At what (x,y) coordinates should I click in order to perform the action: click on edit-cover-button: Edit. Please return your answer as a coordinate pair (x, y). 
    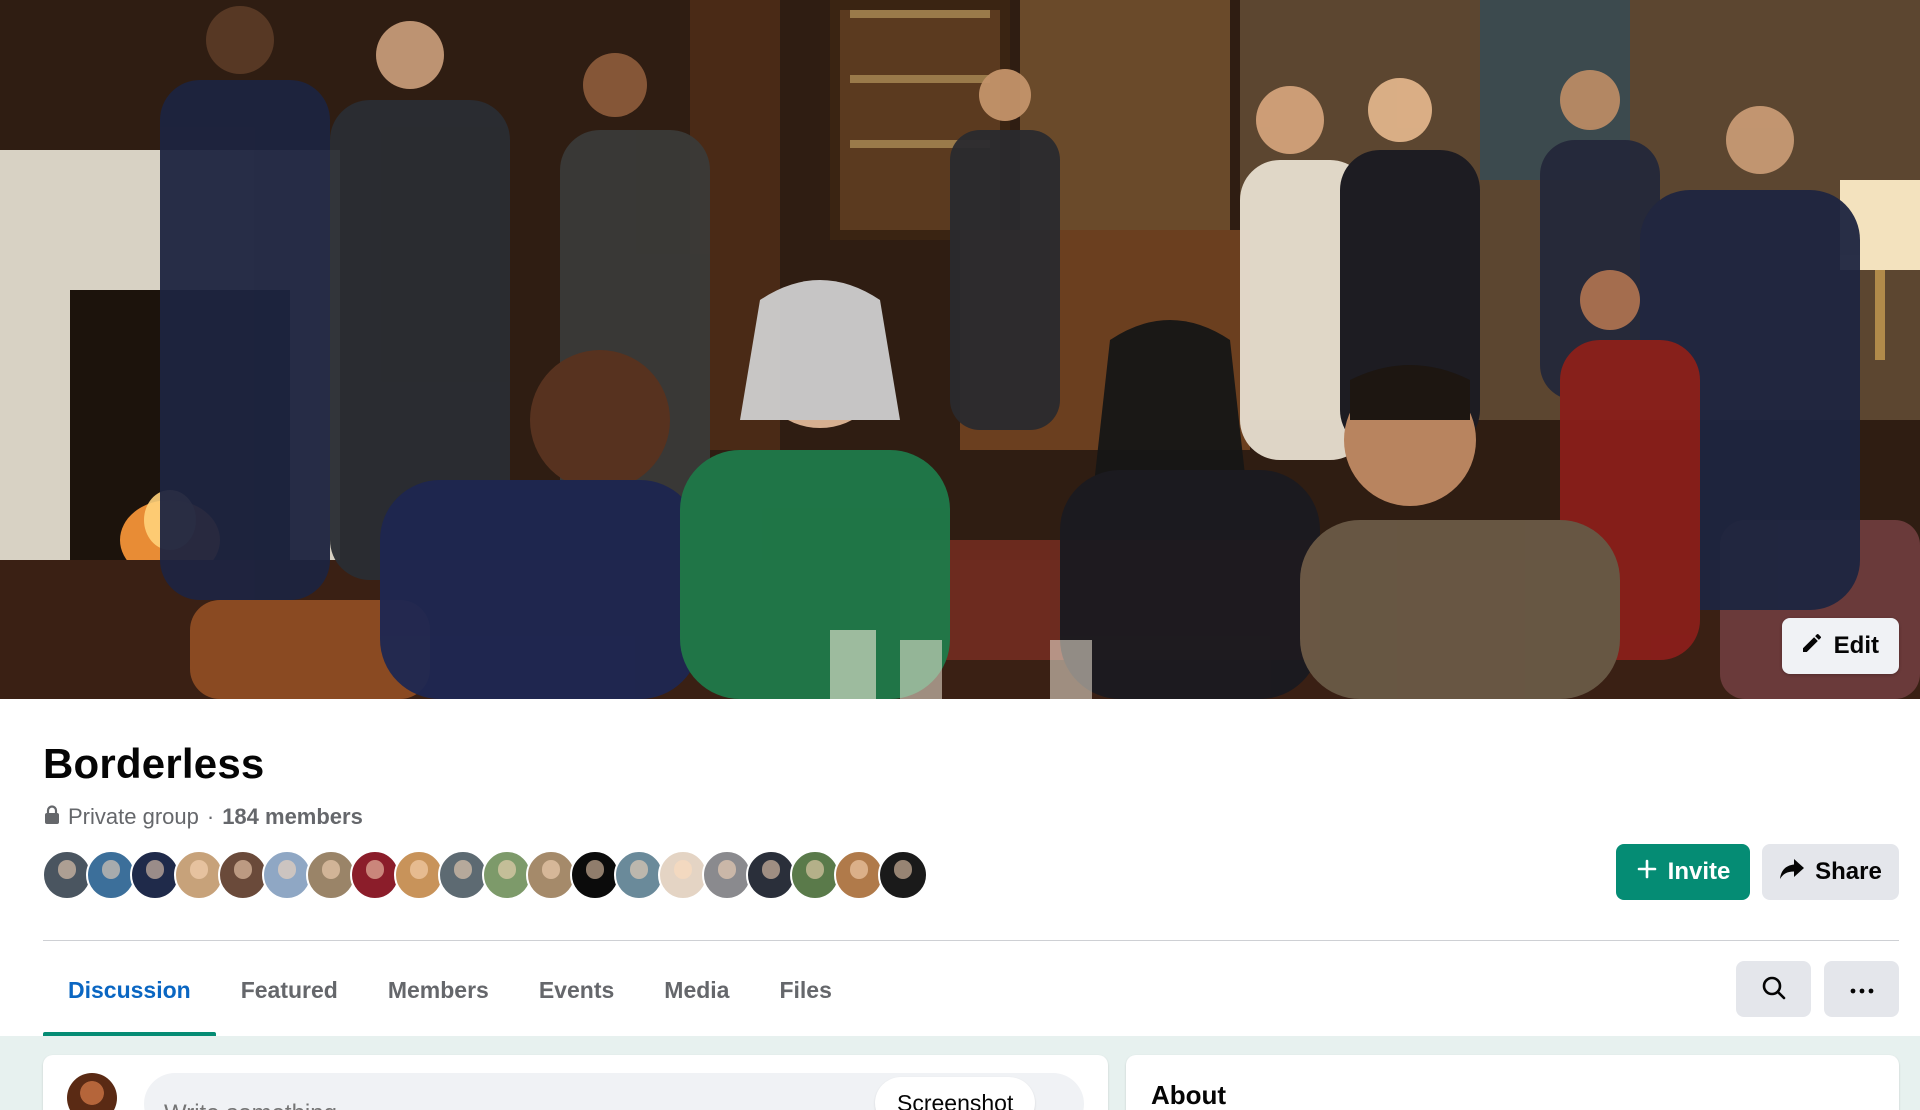
    Looking at the image, I should click on (1840, 646).